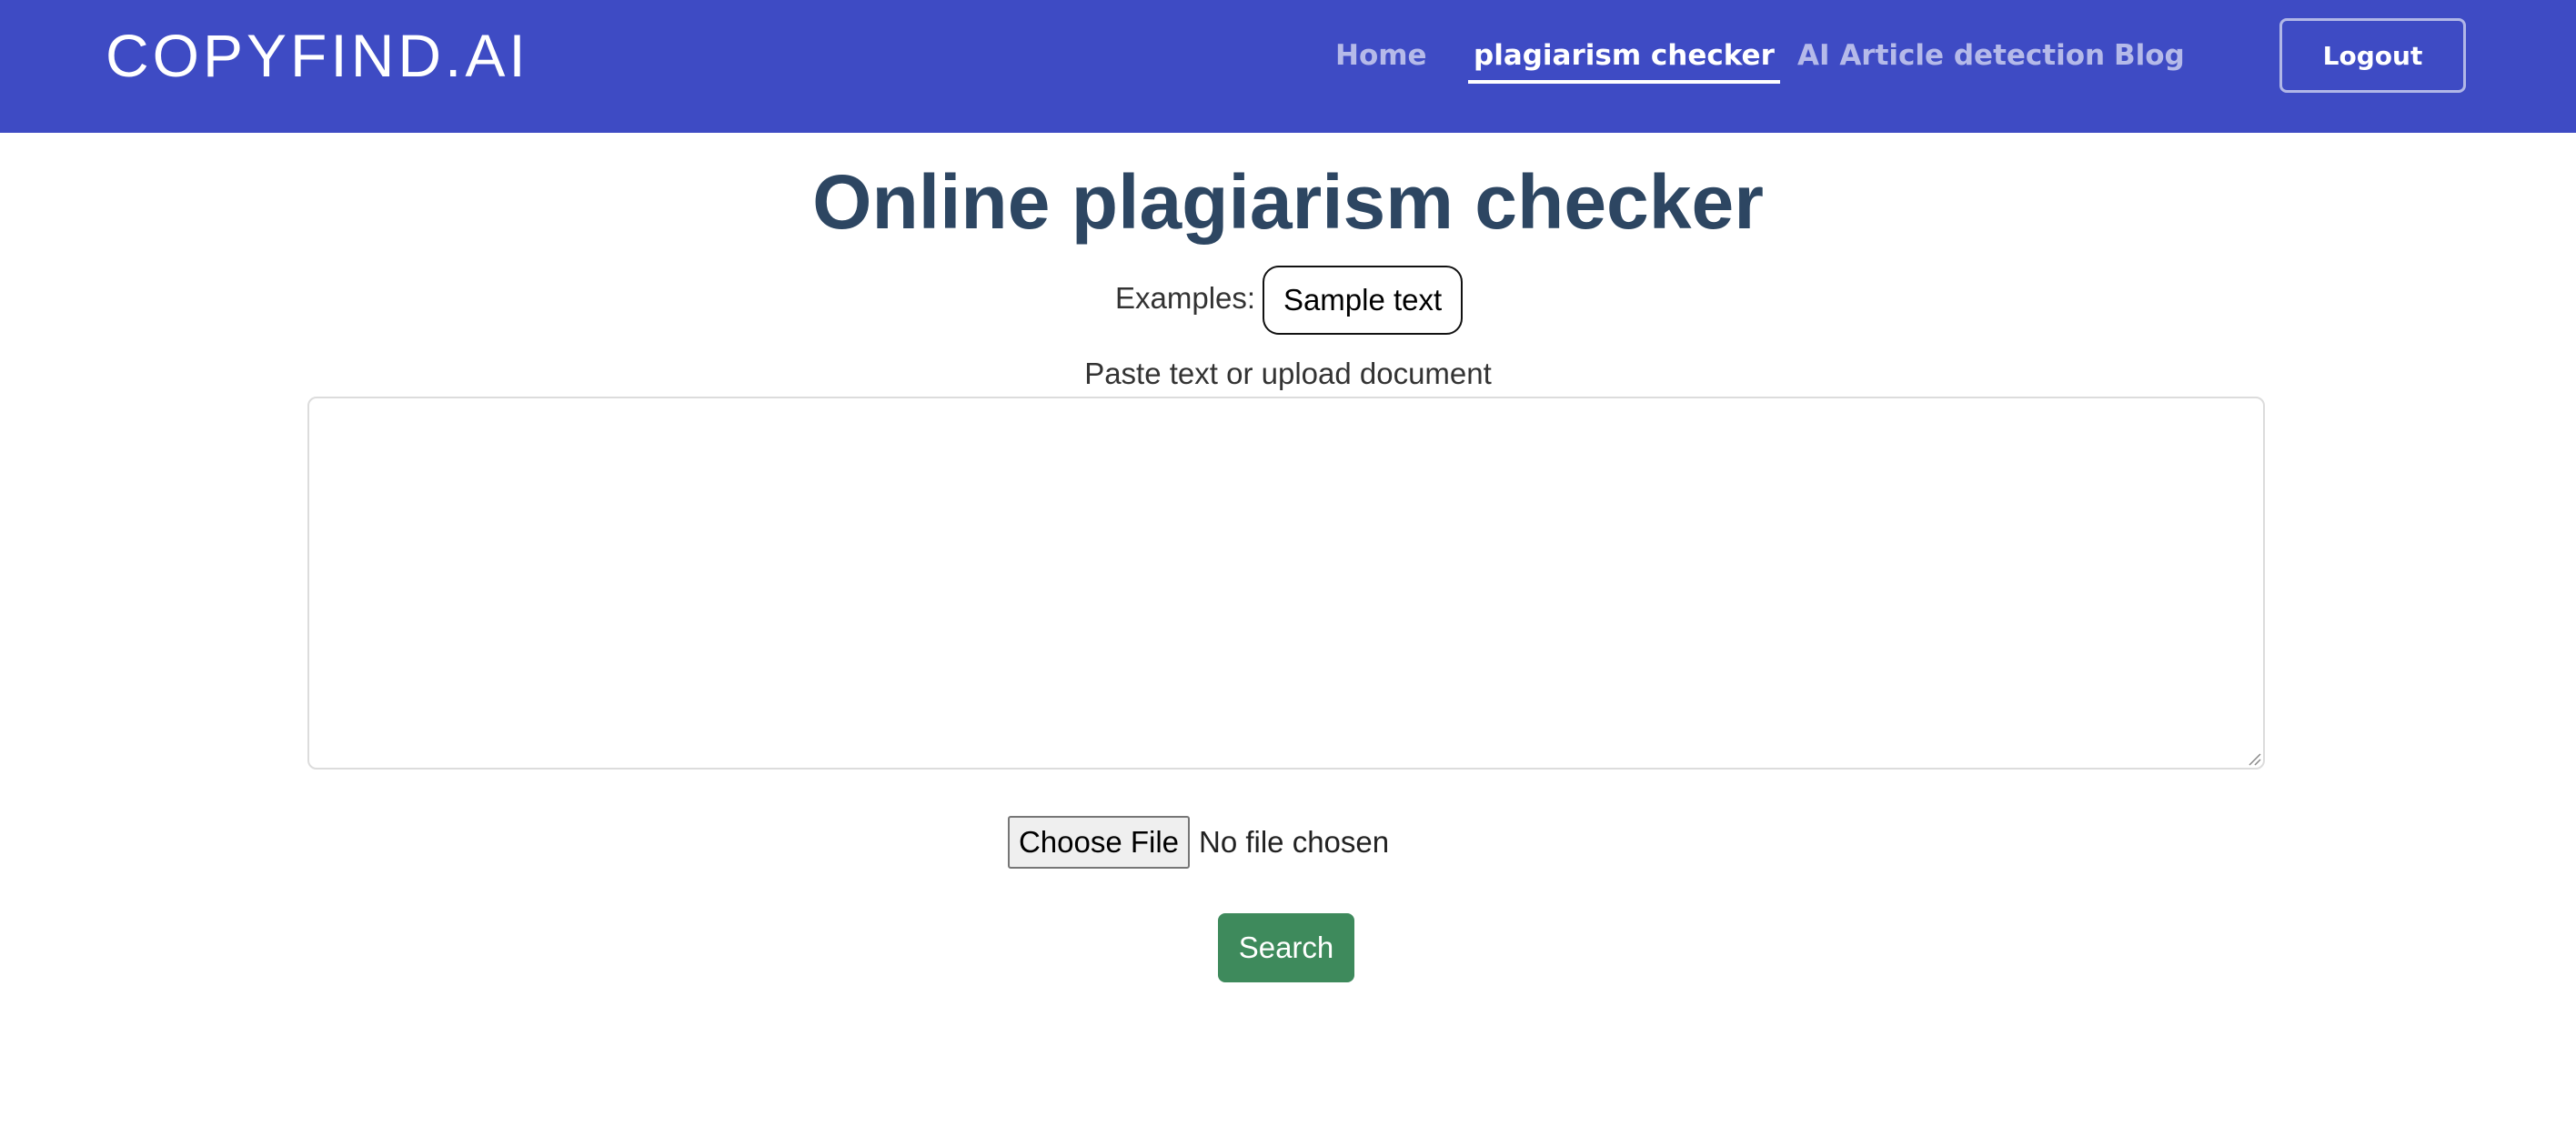 The width and height of the screenshot is (2576, 1137). Describe the element at coordinates (1288, 373) in the screenshot. I see `textarea-label: Paste text or upload document` at that location.